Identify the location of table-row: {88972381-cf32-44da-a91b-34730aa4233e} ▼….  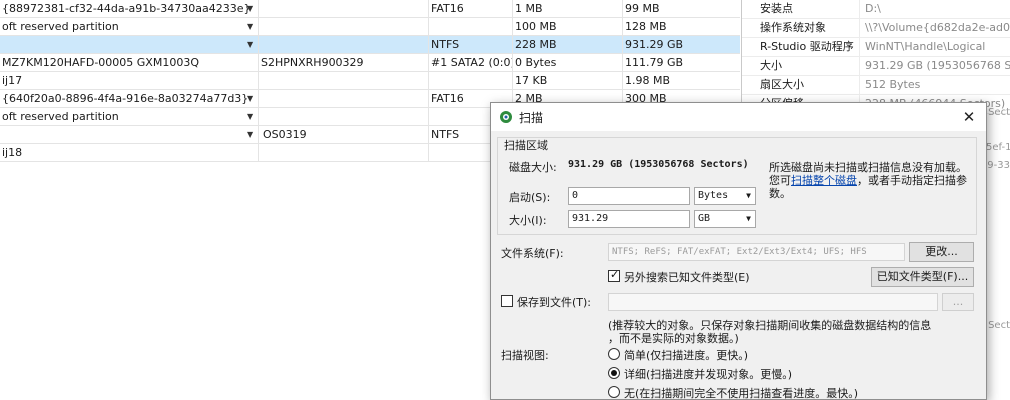
(370, 9).